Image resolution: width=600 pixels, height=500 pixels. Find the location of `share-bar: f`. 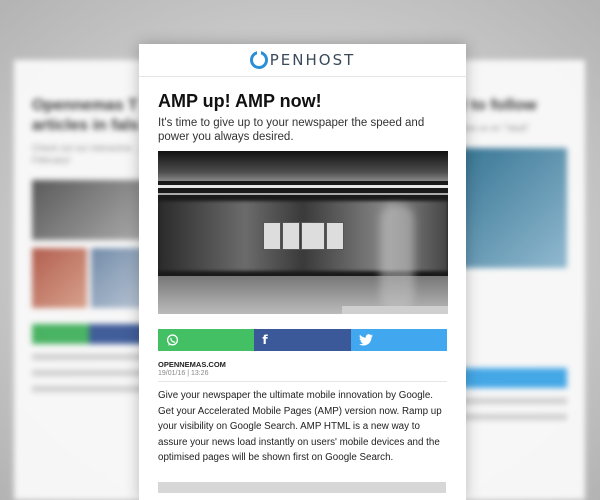

share-bar: f is located at coordinates (302, 340).